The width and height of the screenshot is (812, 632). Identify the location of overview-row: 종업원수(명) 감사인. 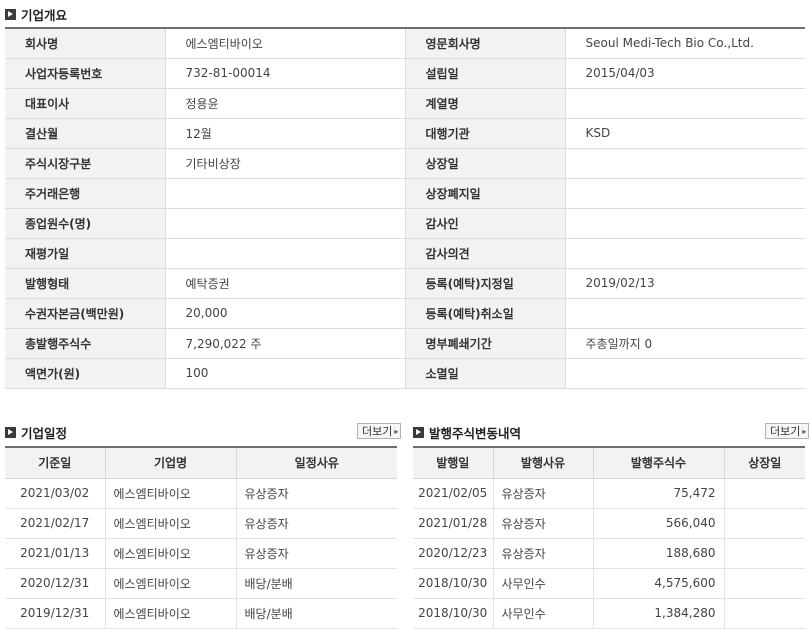
(405, 223).